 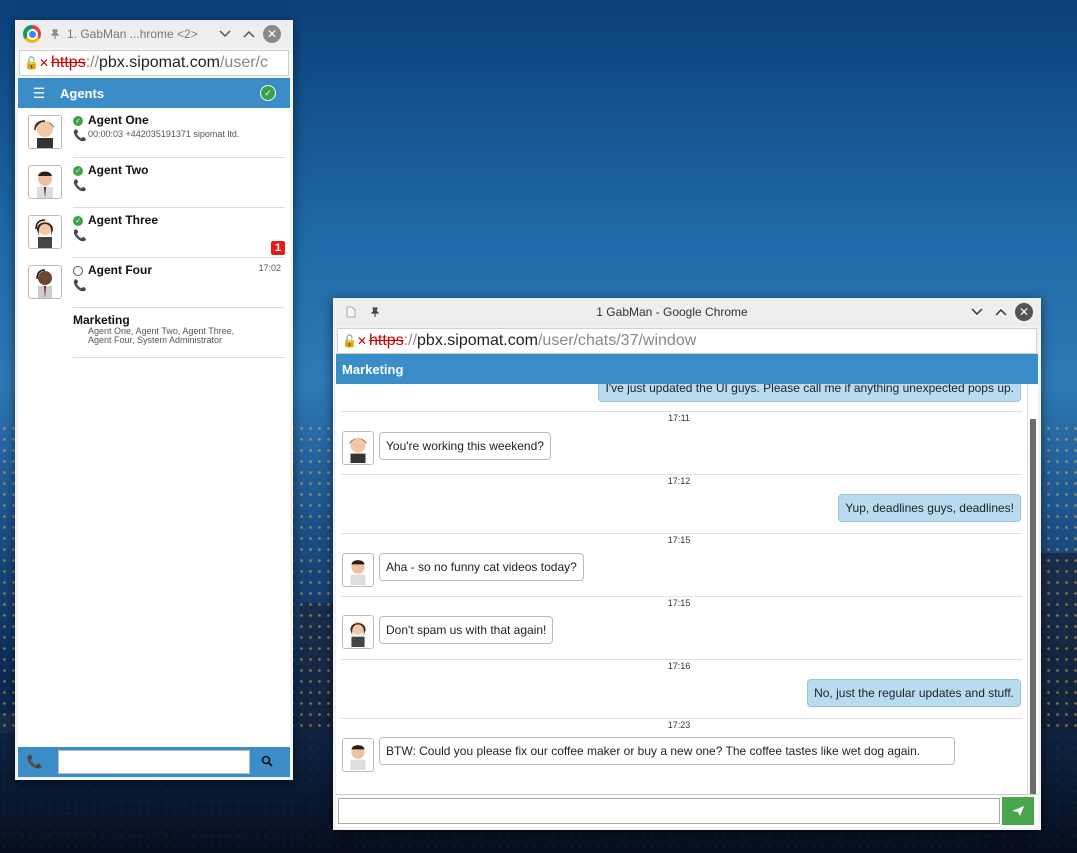 I want to click on agent-row: ✓ Agent Three 📞 1, so click(x=156, y=233).